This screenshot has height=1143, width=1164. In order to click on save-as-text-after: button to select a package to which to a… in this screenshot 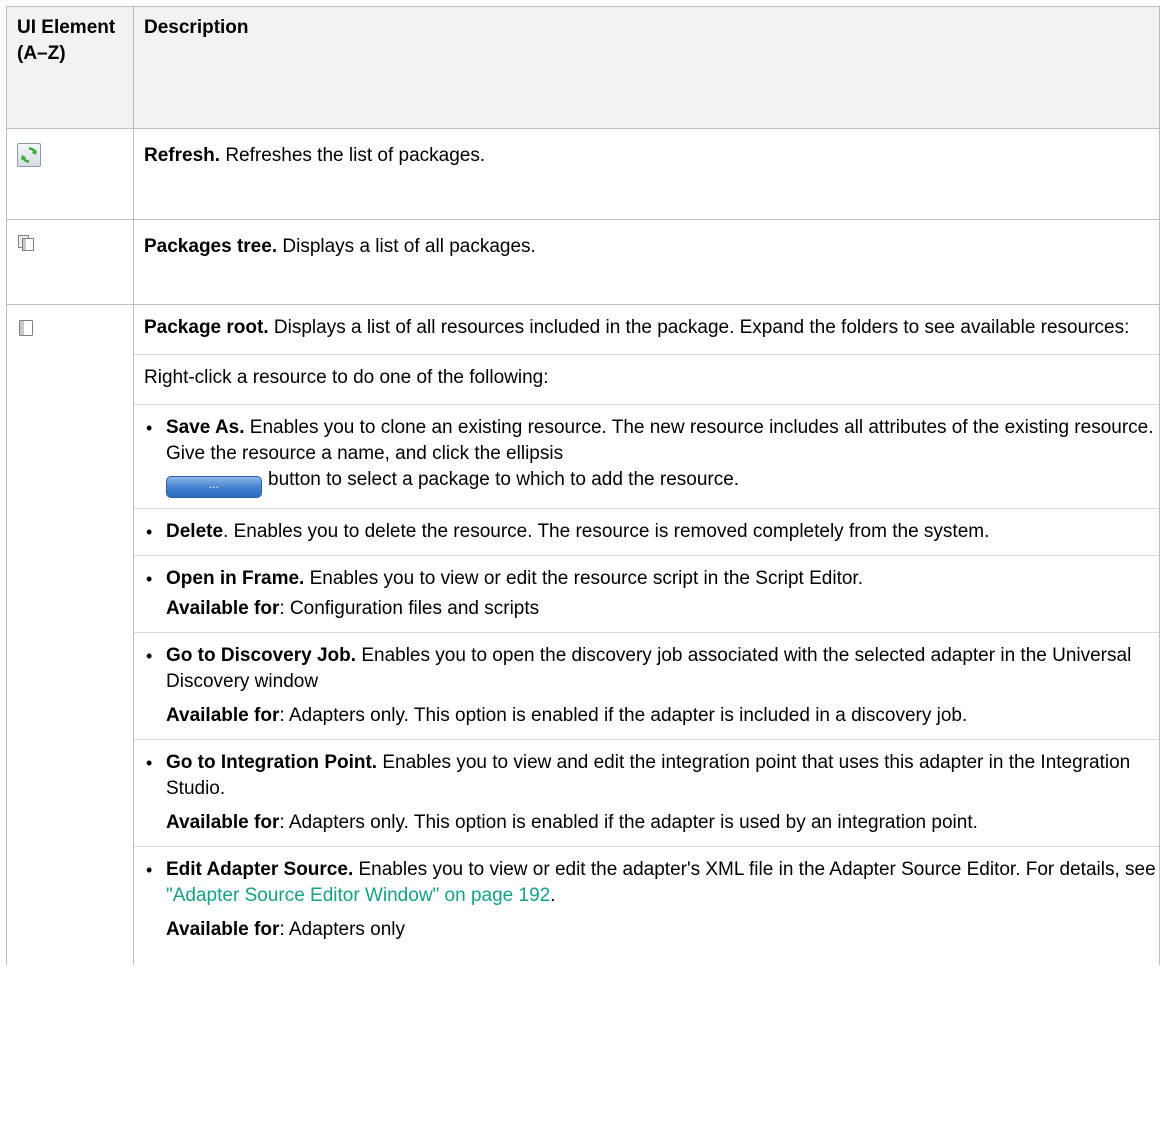, I will do `click(504, 479)`.